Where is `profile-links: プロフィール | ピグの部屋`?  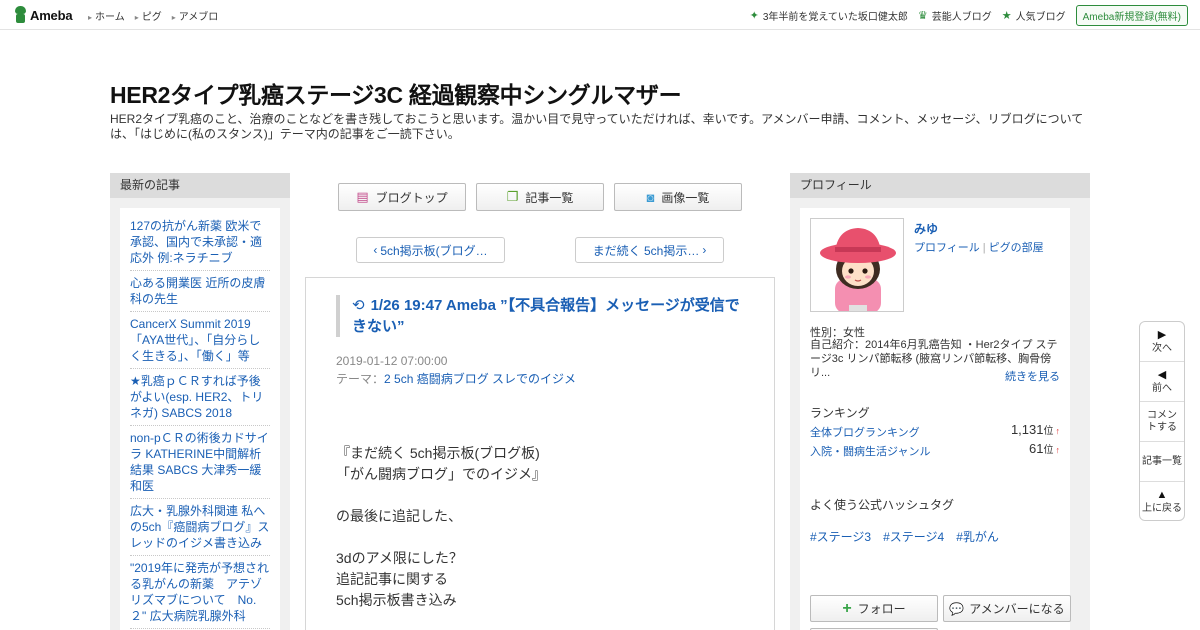
profile-links: プロフィール | ピグの部屋 is located at coordinates (979, 247).